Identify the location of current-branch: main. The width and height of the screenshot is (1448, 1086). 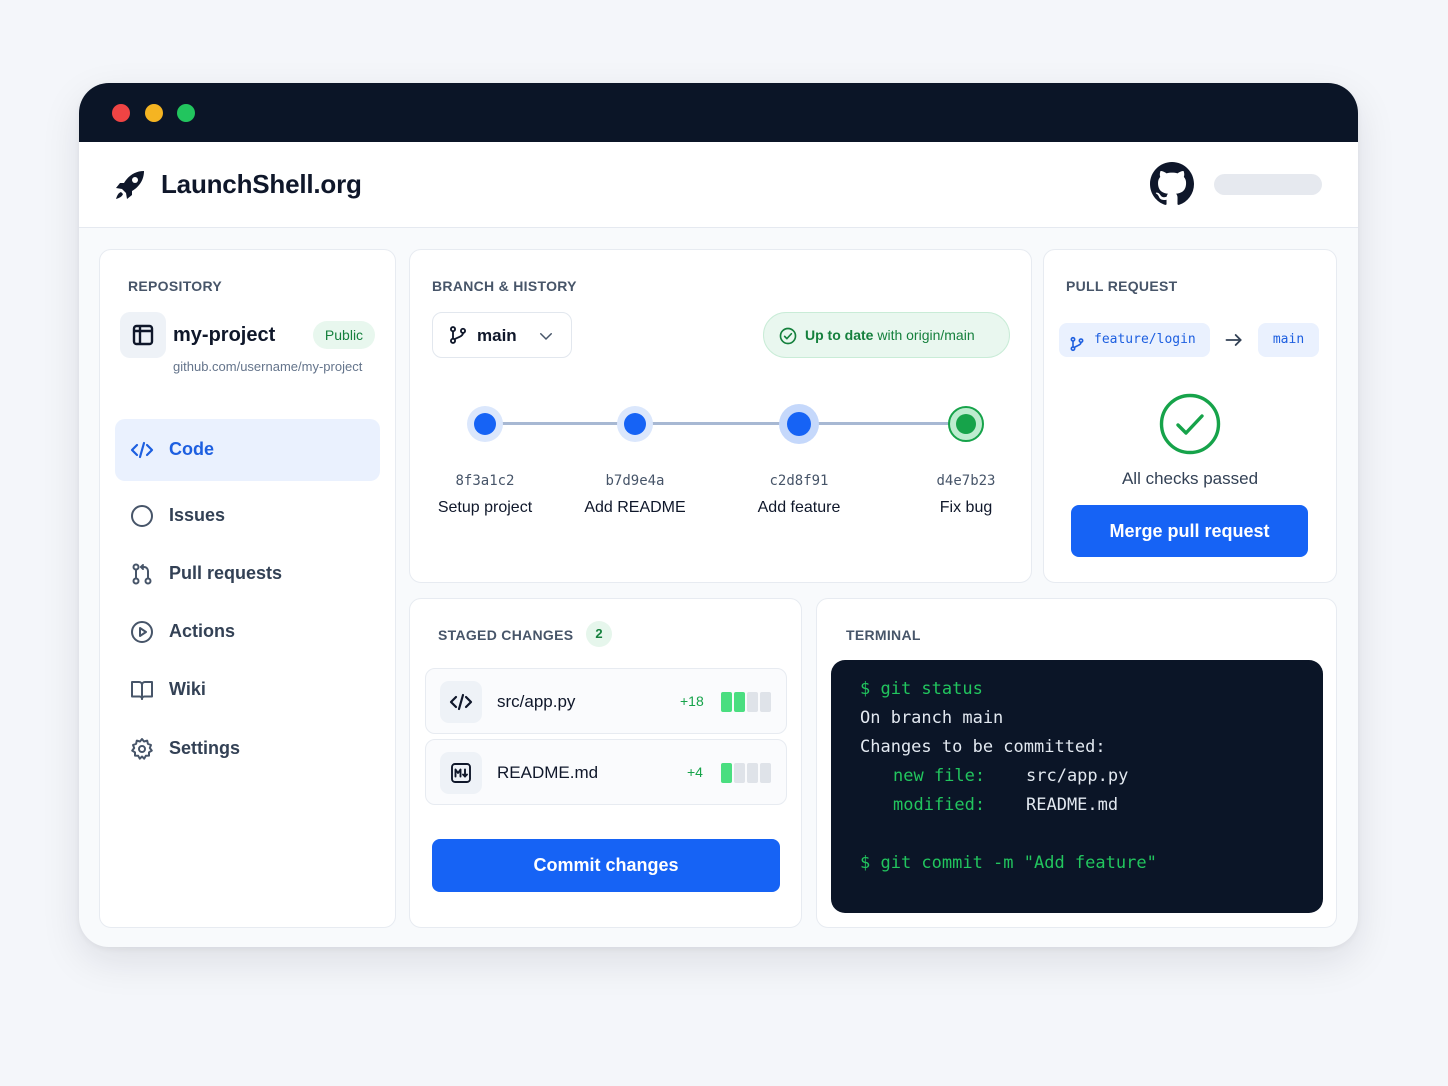
(497, 335).